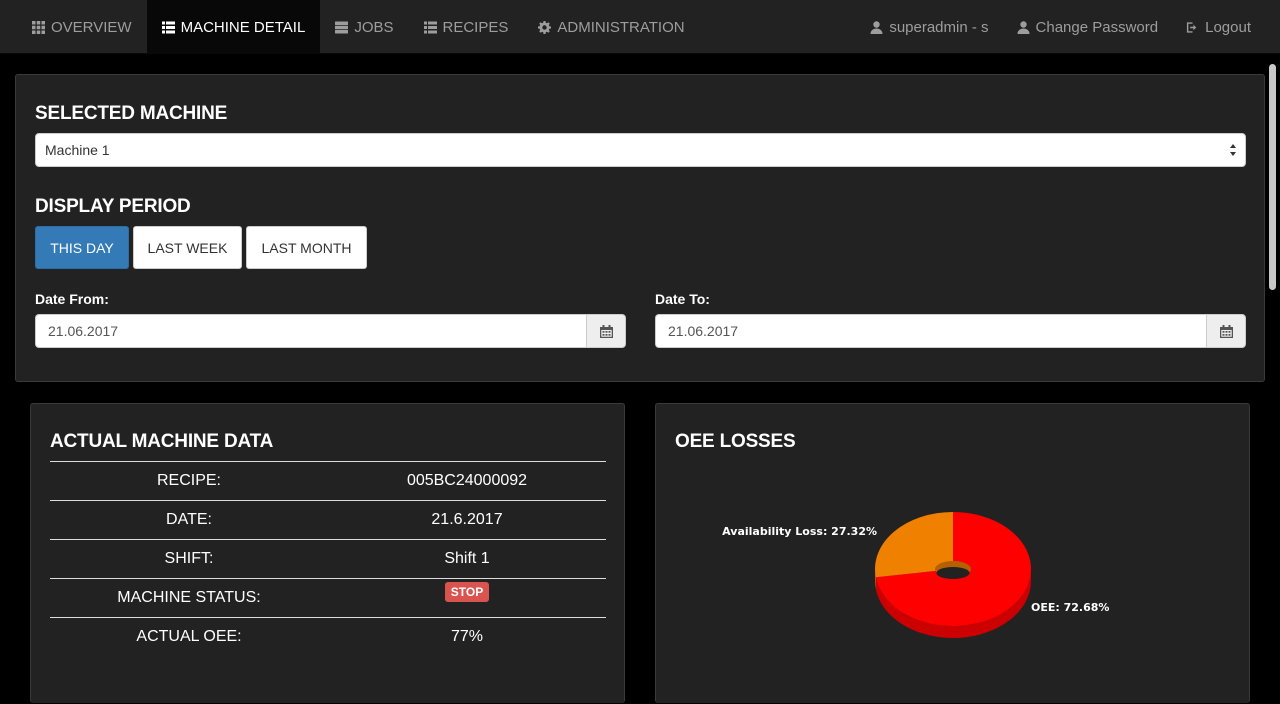  Describe the element at coordinates (545, 27) in the screenshot. I see `gear-icon` at that location.